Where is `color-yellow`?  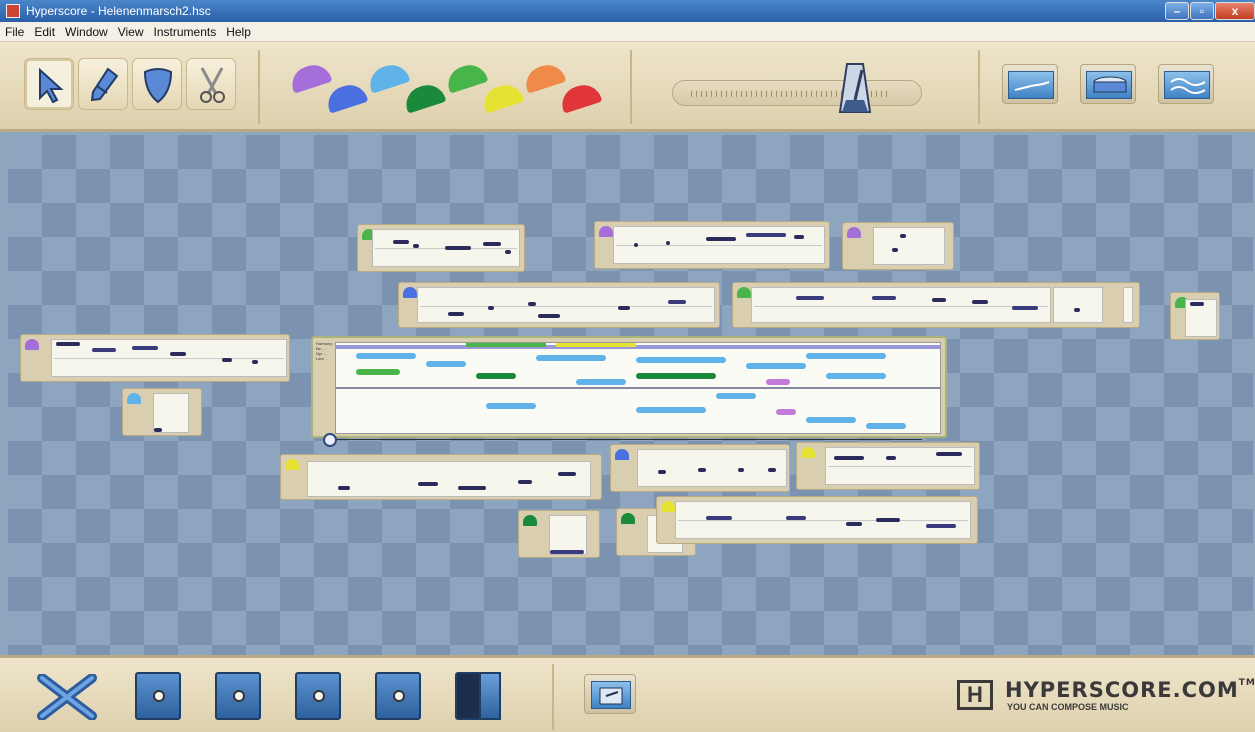
color-yellow is located at coordinates (502, 97).